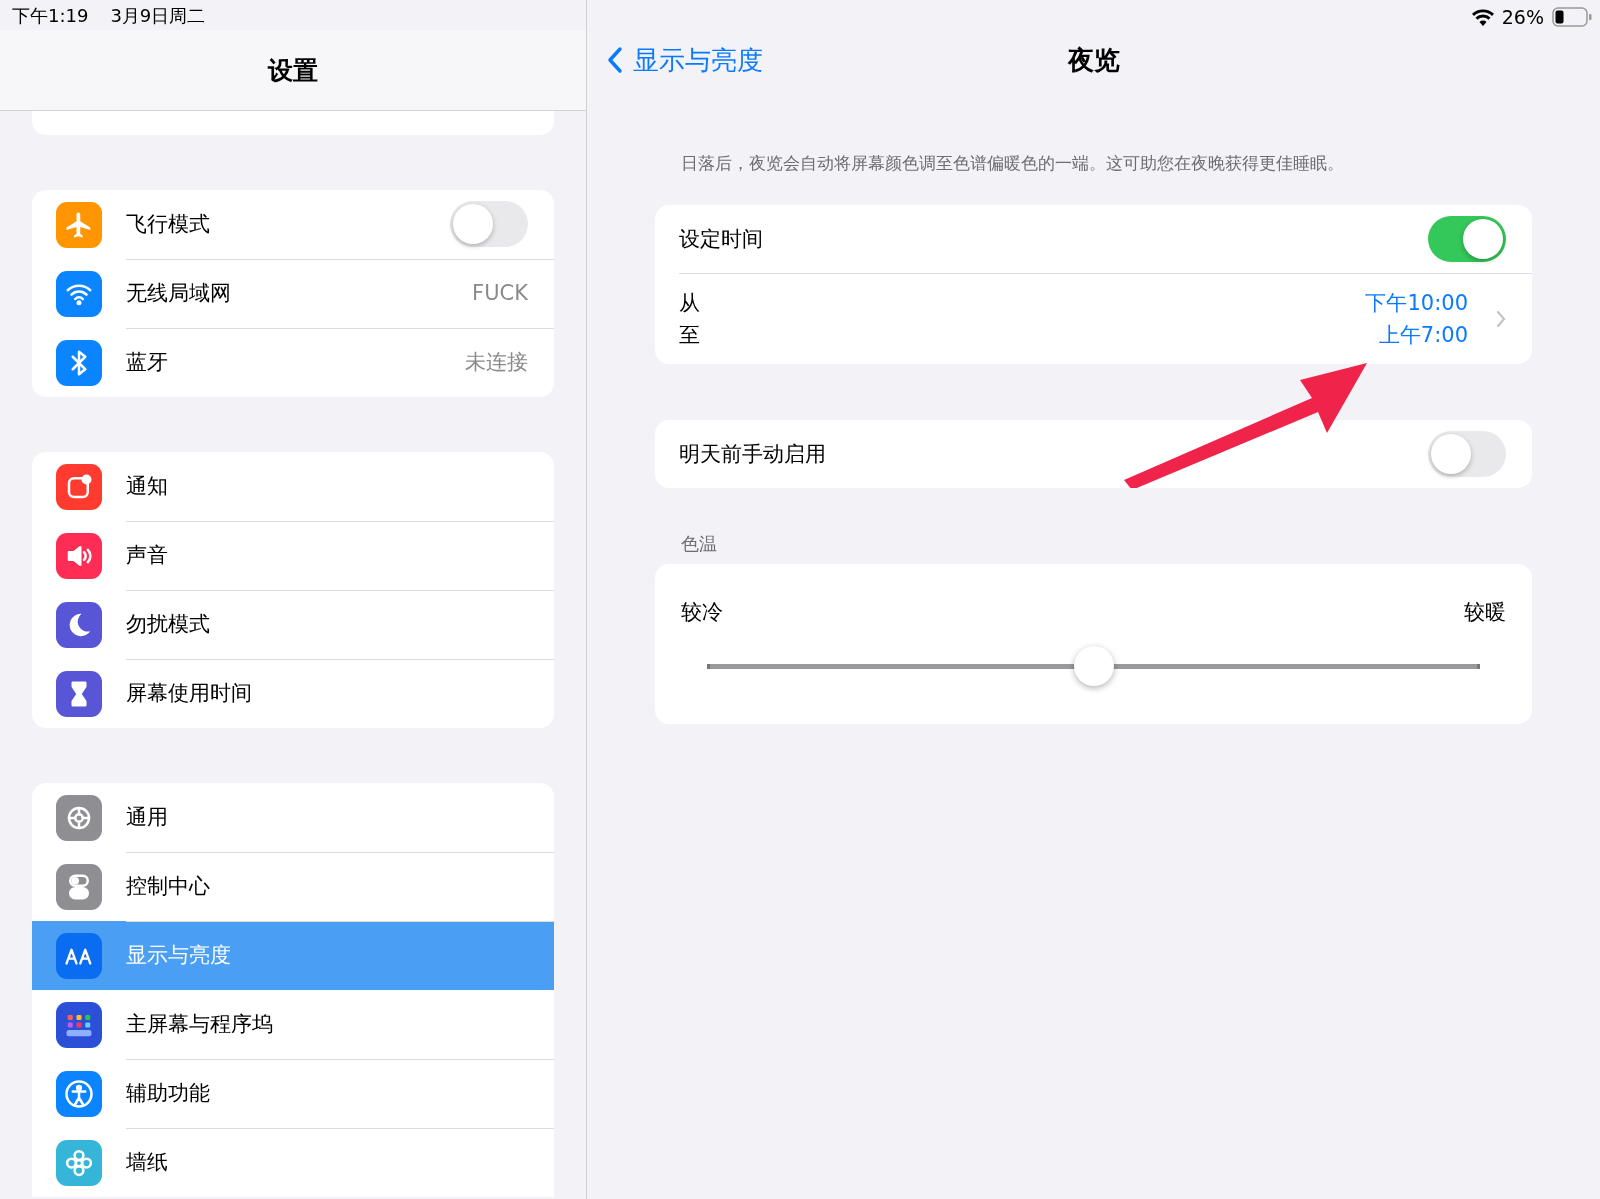 The height and width of the screenshot is (1199, 1600). Describe the element at coordinates (147, 486) in the screenshot. I see `sidebar-item-label: 通知` at that location.